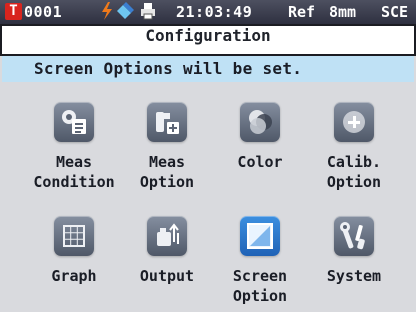  I want to click on menu-item-label: System, so click(354, 276).